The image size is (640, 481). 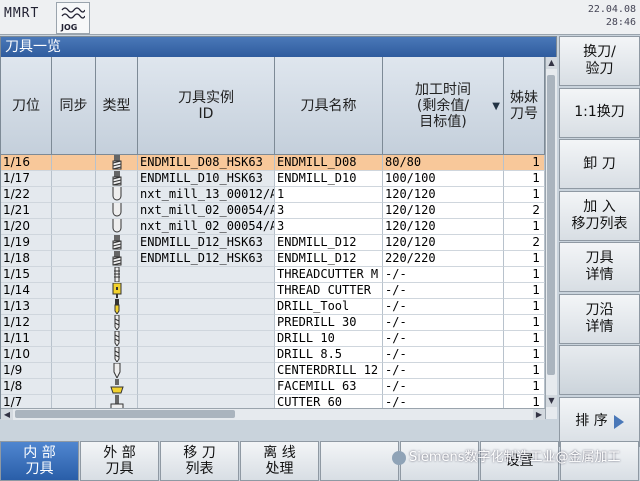 I want to click on cell-name: THREAD CUTTER, so click(x=329, y=291).